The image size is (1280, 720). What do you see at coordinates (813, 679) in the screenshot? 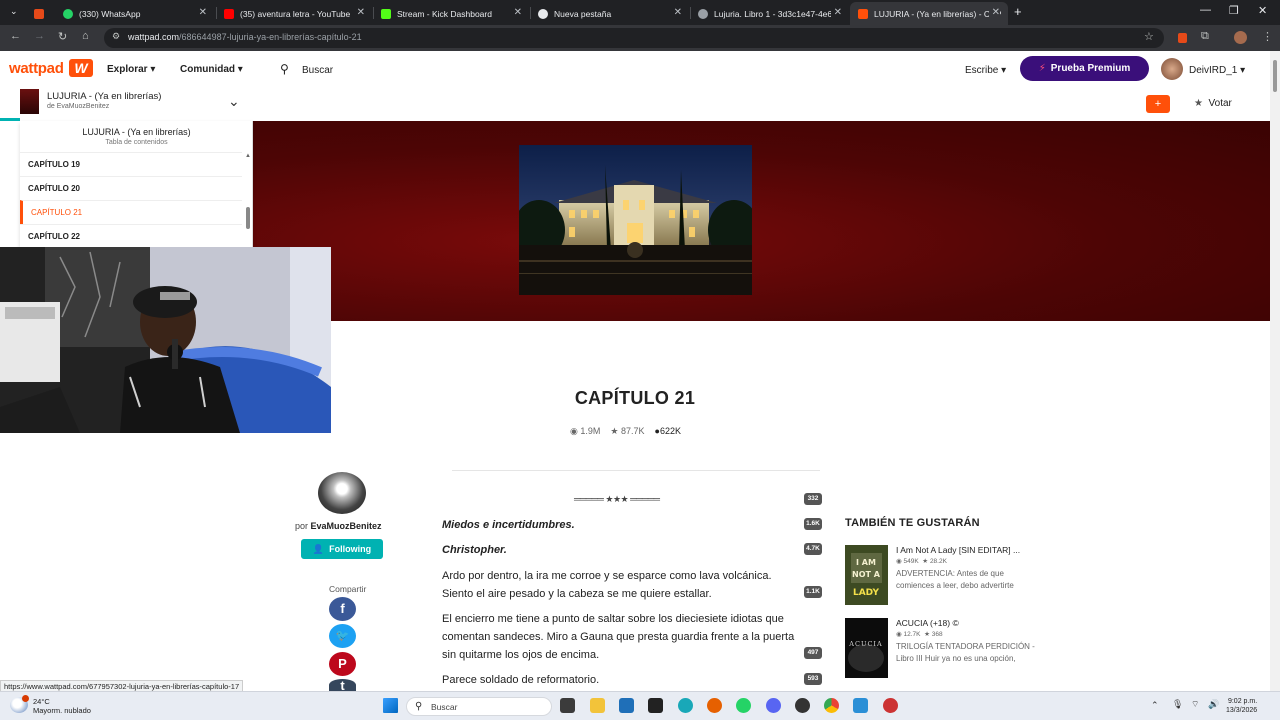
I see `comment-badge: 593` at bounding box center [813, 679].